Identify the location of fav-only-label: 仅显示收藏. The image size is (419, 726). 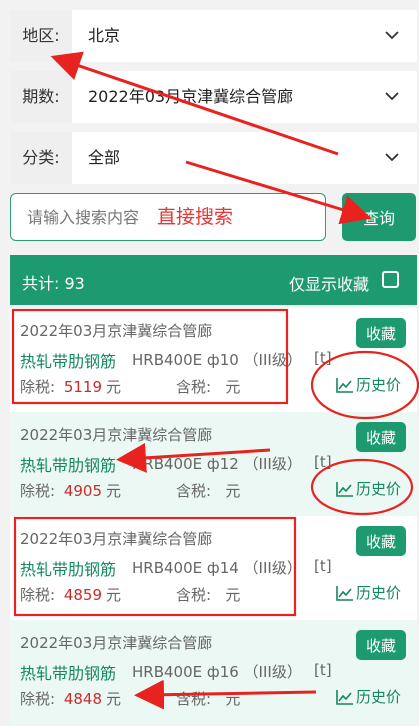
(328, 284).